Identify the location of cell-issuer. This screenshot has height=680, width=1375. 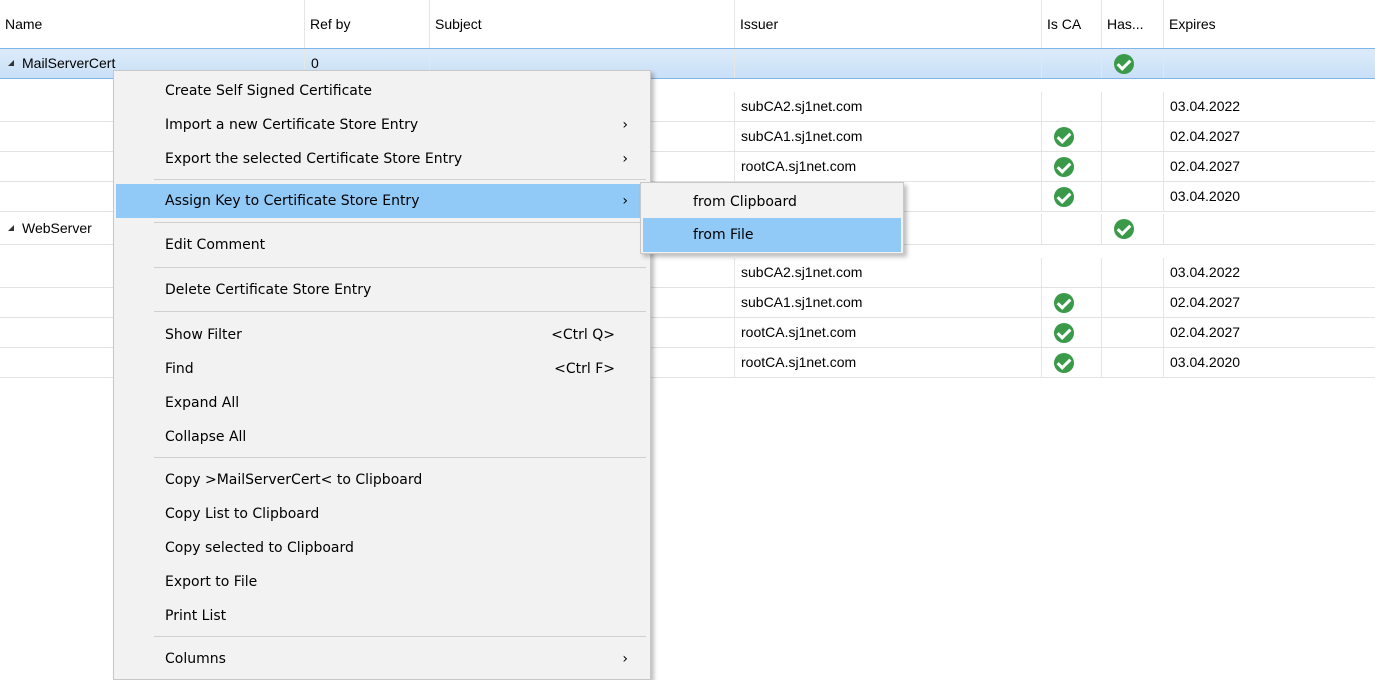
(888, 63).